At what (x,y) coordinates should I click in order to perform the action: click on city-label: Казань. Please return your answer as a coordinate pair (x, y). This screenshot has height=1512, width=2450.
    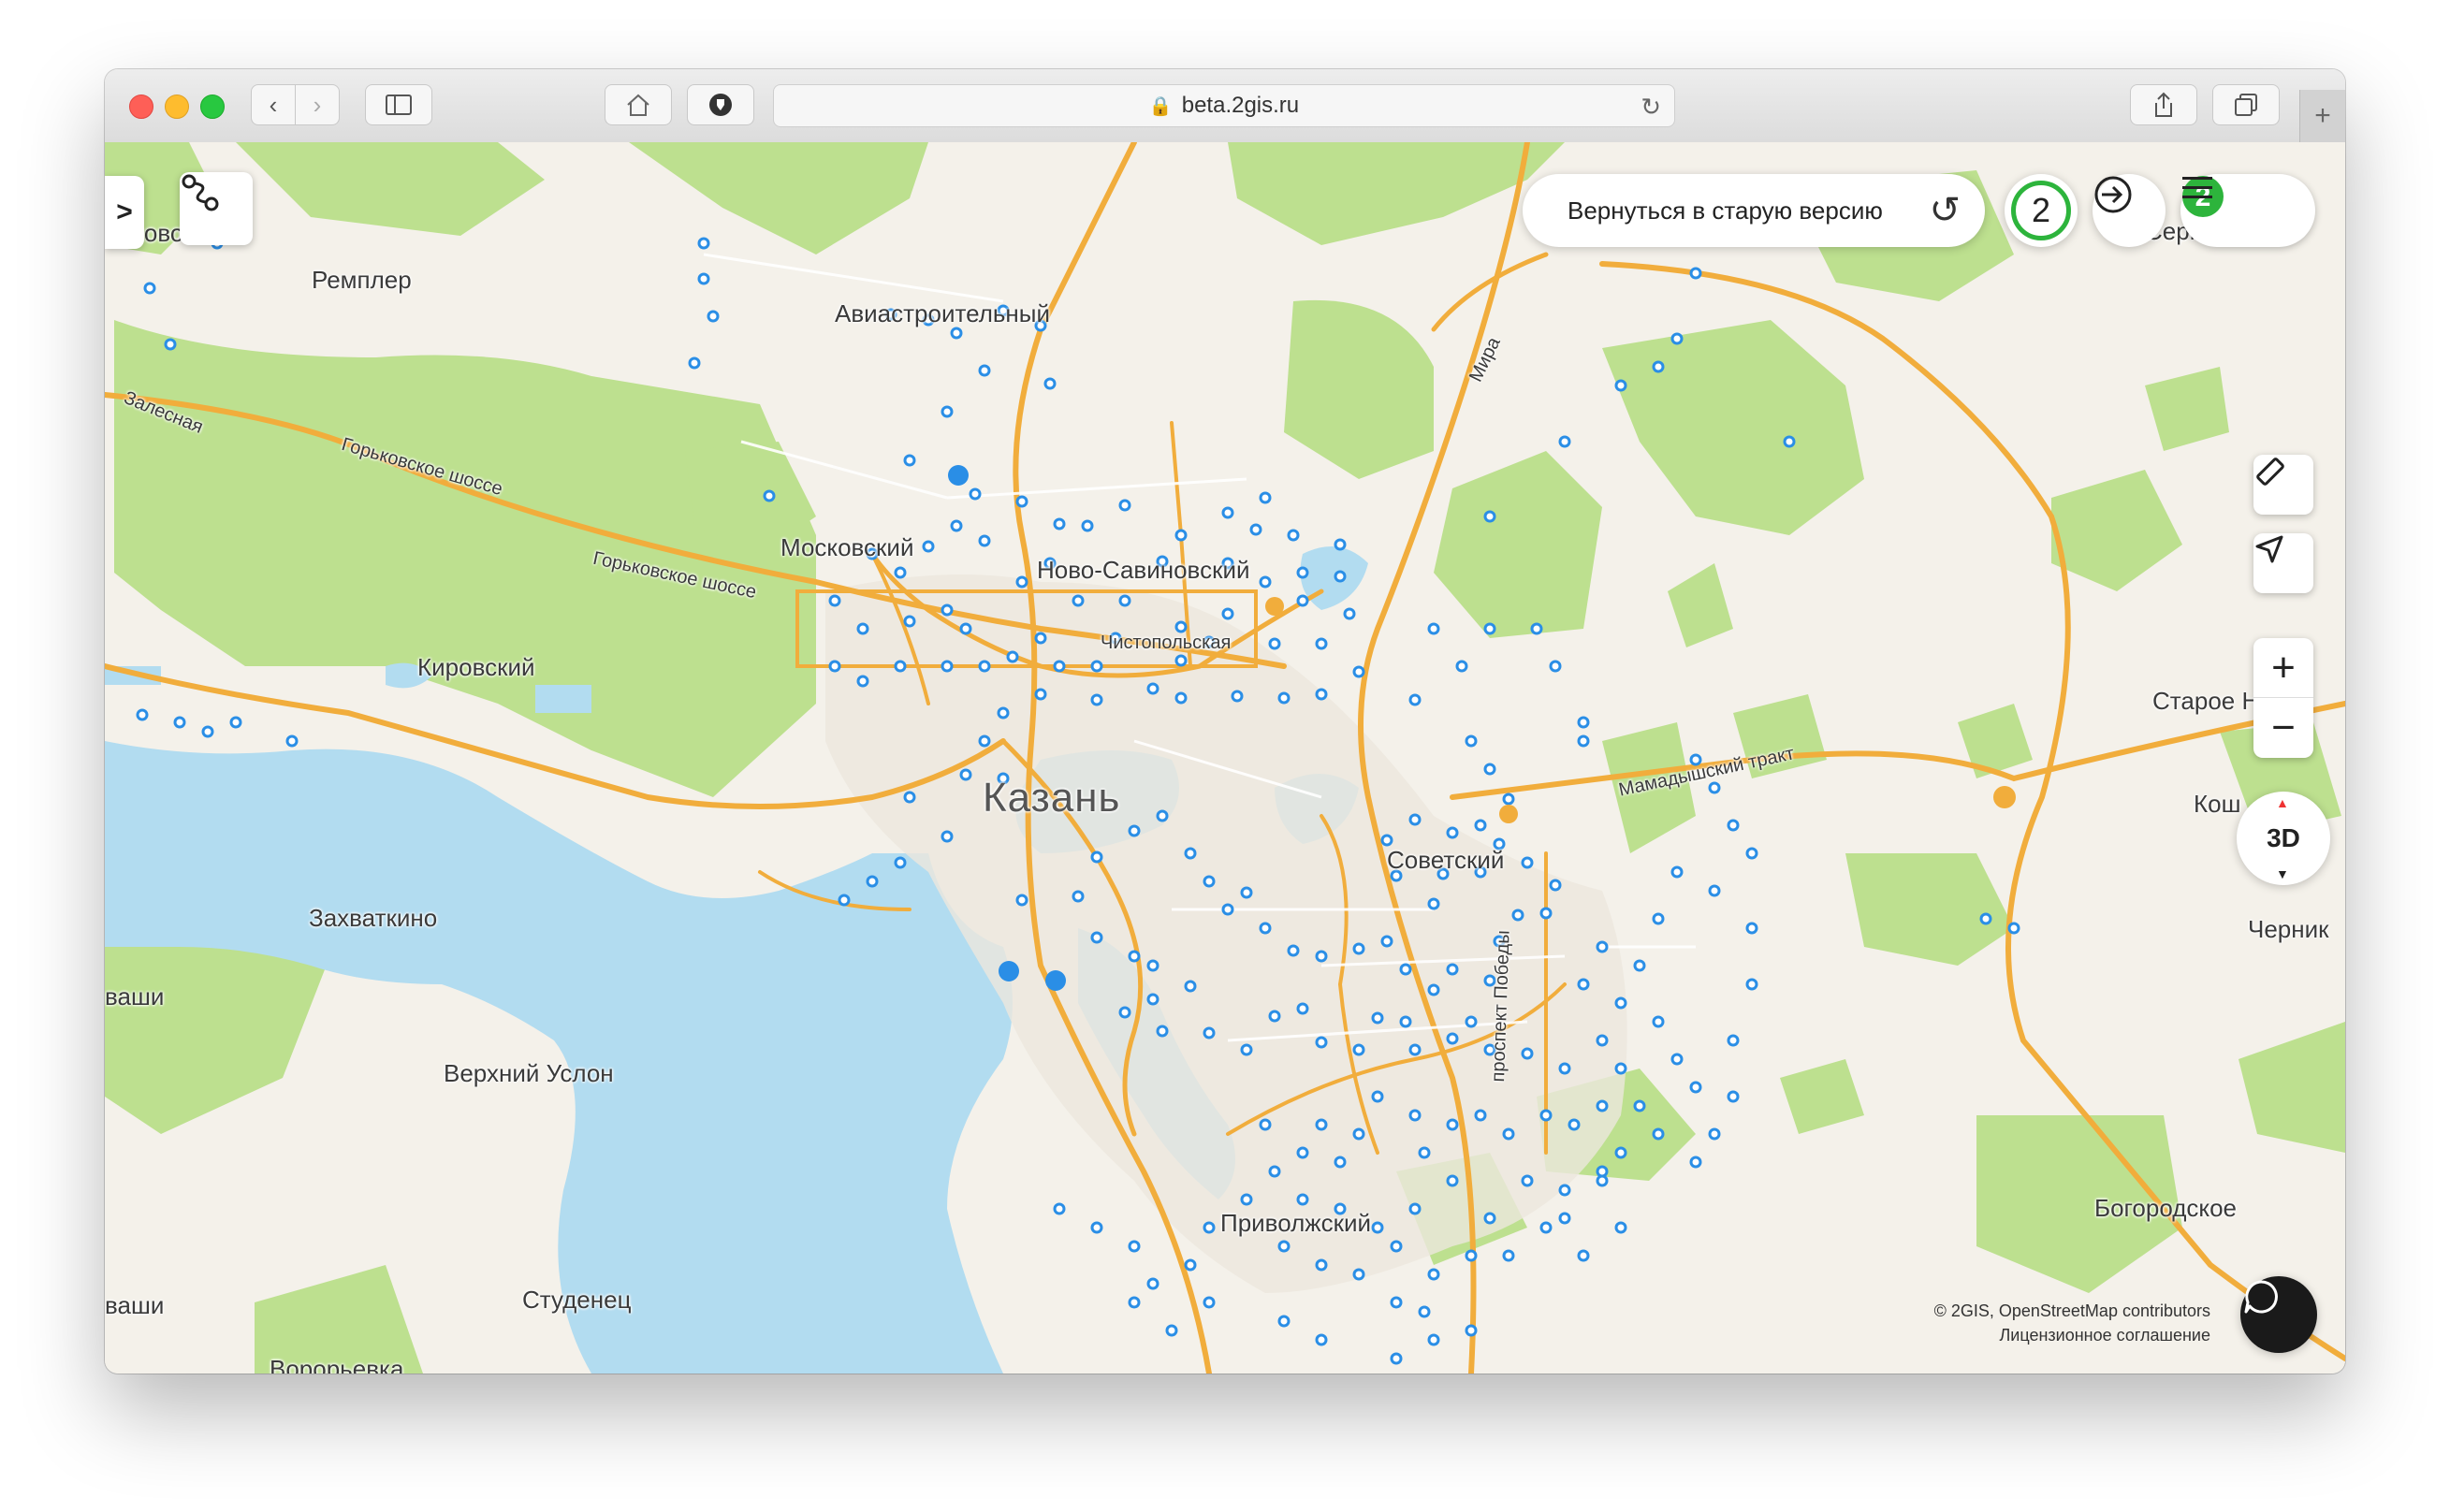
    Looking at the image, I should click on (1052, 798).